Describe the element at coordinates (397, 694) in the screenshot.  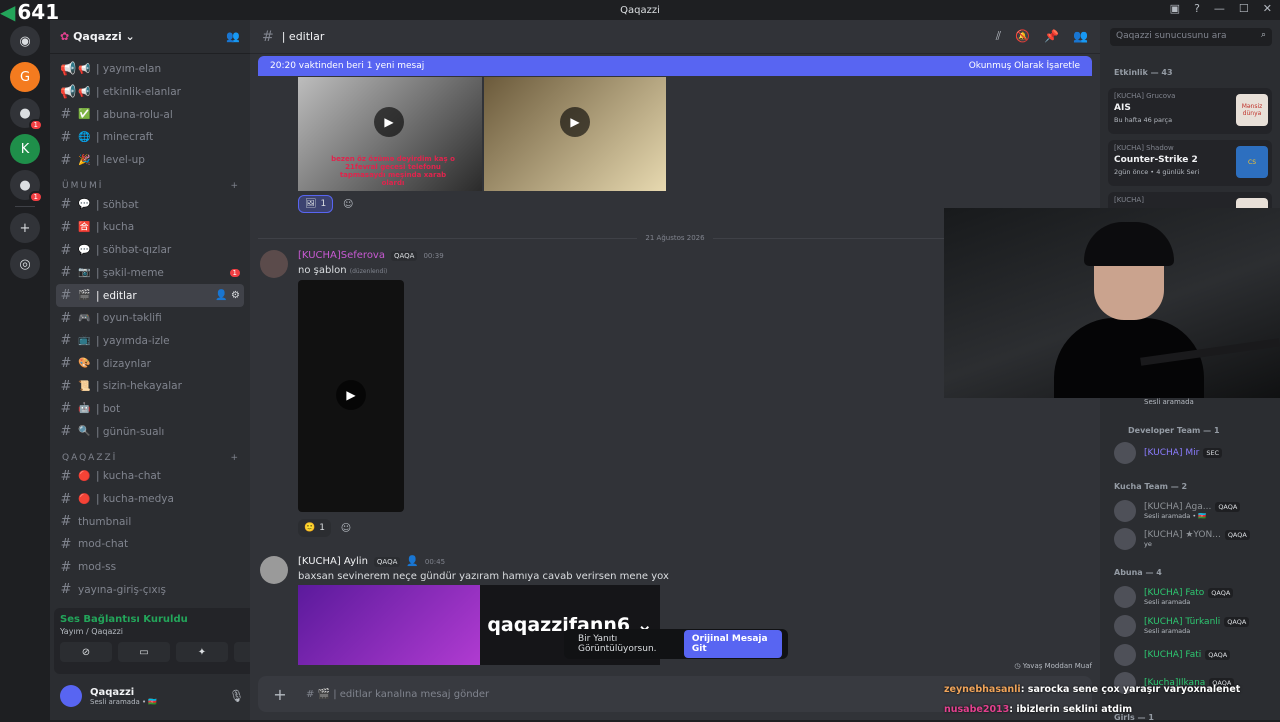
I see `message-input: # 🎬 | editlar kanalına mesaj gönder` at that location.